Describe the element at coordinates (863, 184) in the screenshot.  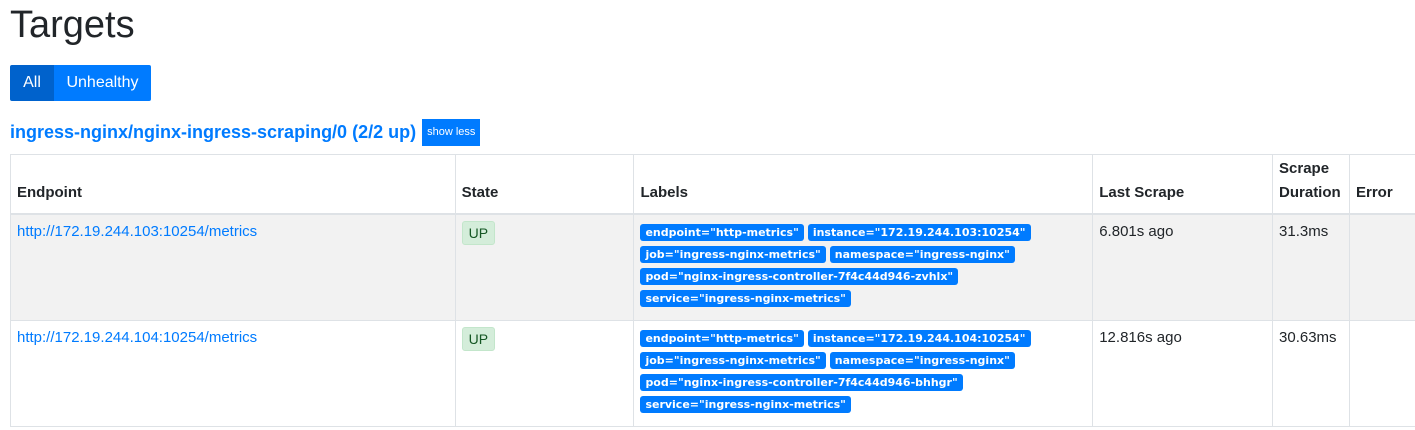
I see `header-labels: Labels` at that location.